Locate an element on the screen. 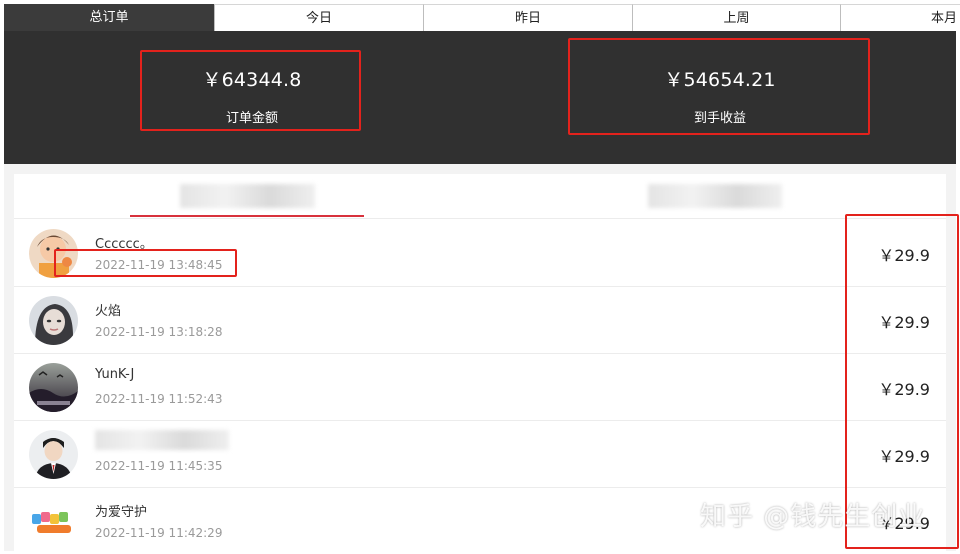 This screenshot has width=960, height=554. order-row: YunK-J 2022-11-19 11:52:43 ￥29.9 is located at coordinates (480, 387).